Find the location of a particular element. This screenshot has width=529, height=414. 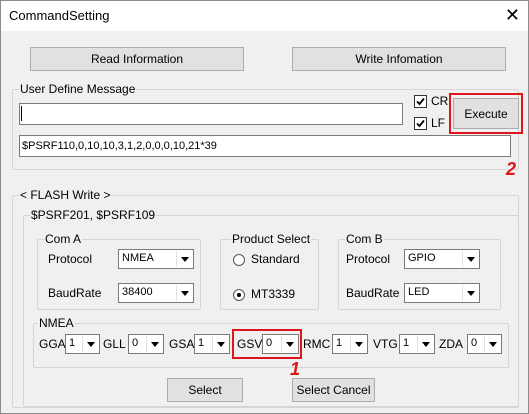

com-b-protocol-label: Protocol is located at coordinates (368, 259).